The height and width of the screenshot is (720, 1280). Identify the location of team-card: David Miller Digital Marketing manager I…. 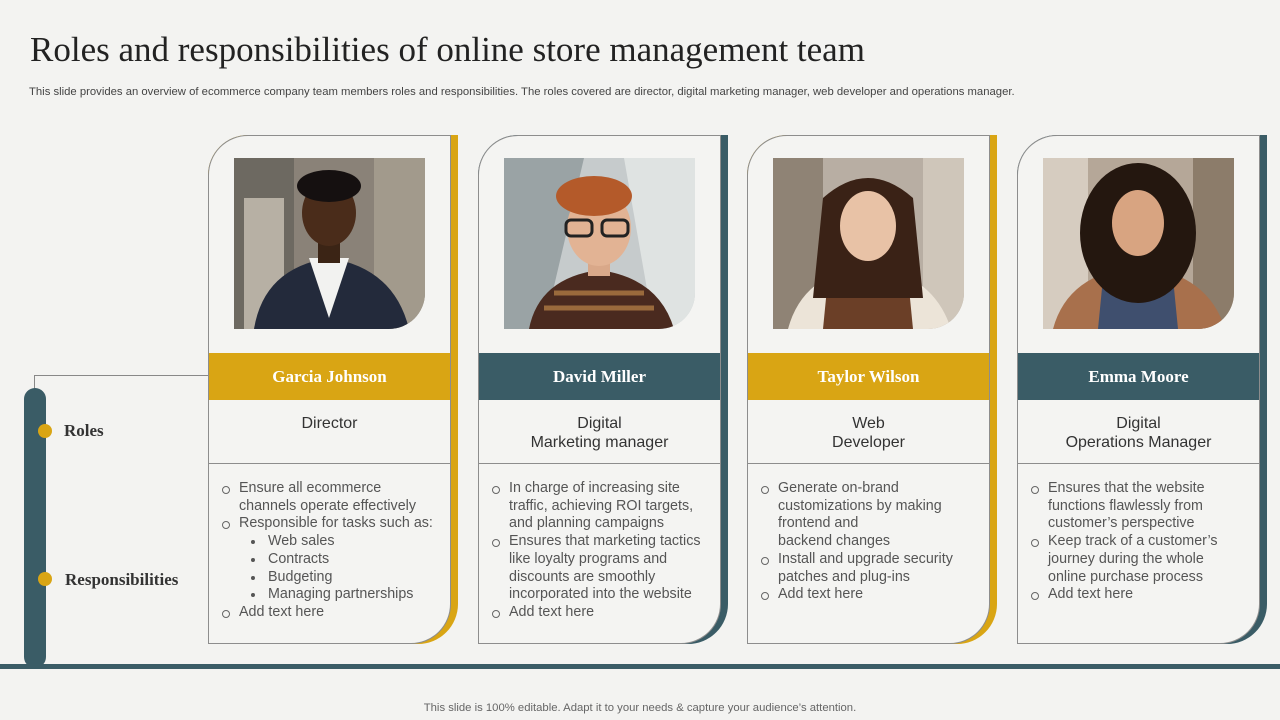
(603, 390).